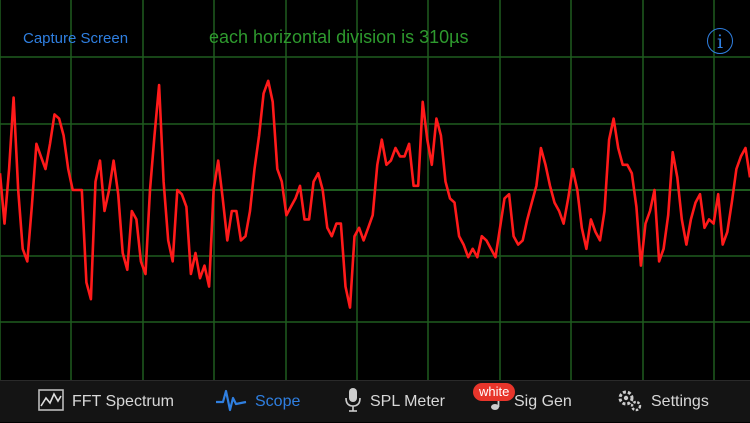  I want to click on info-button: i, so click(720, 41).